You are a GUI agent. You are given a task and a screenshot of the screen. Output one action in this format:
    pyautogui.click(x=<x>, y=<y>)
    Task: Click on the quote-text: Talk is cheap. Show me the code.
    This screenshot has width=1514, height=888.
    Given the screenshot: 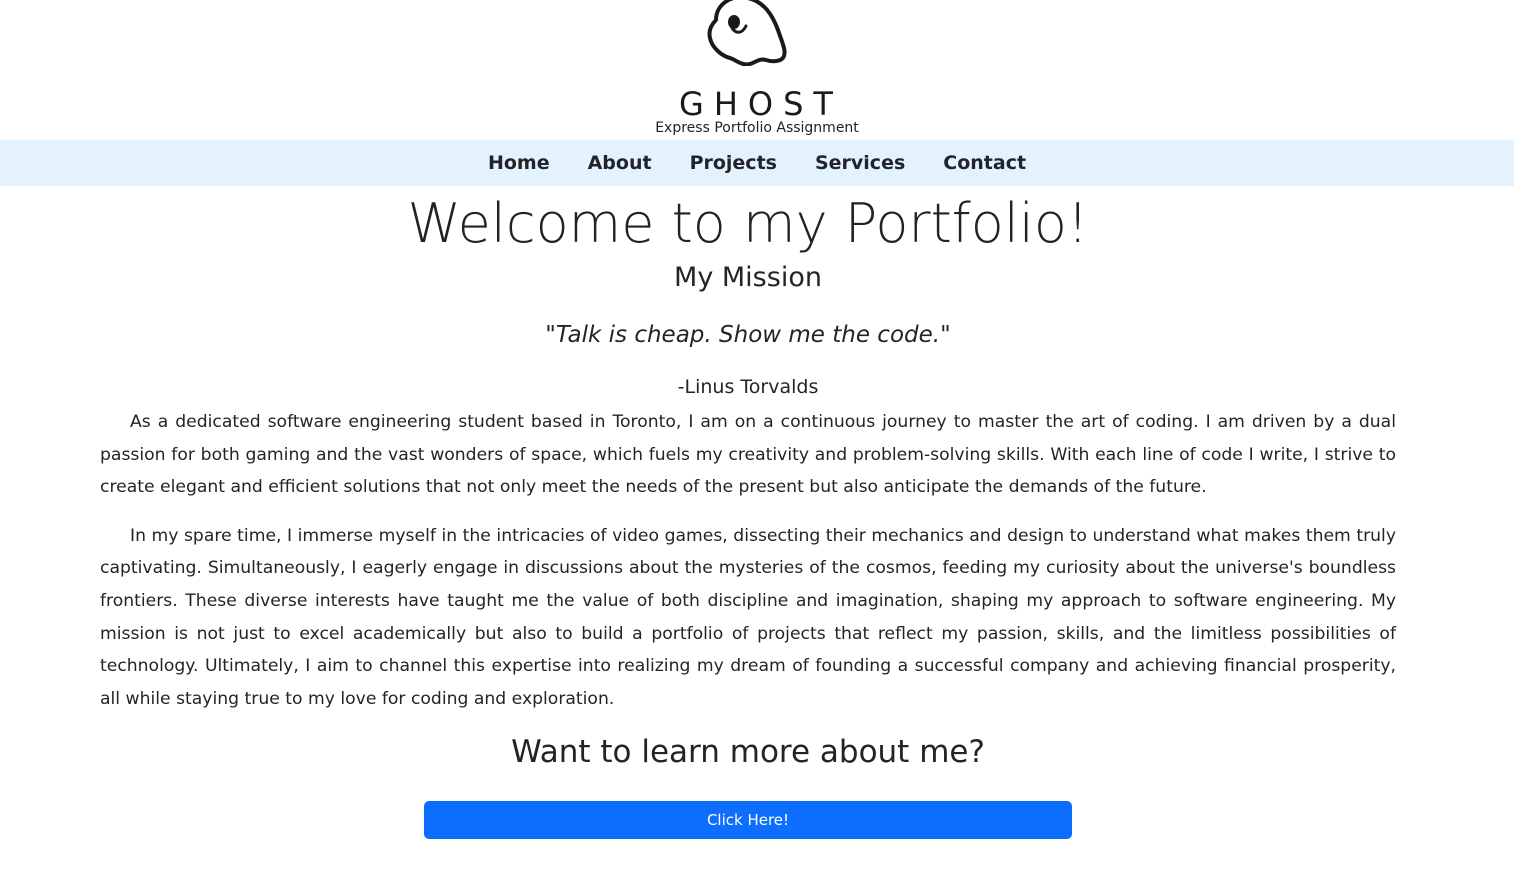 What is the action you would take?
    pyautogui.click(x=748, y=335)
    